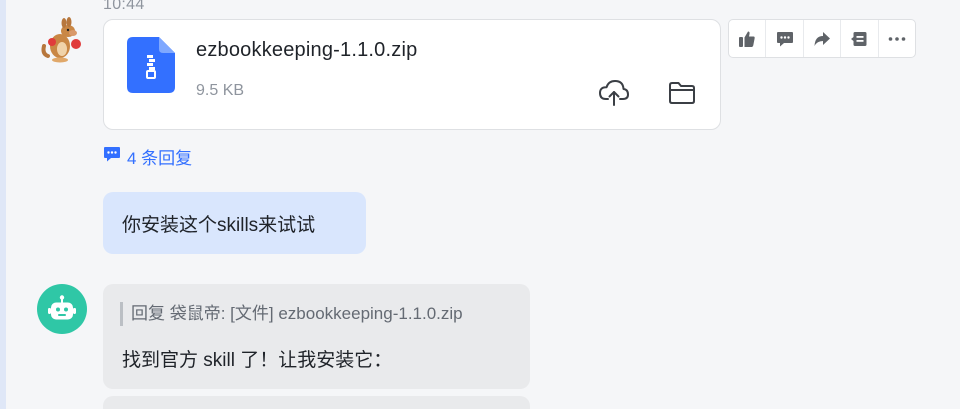 The image size is (960, 409). What do you see at coordinates (151, 67) in the screenshot?
I see `zip-file-icon` at bounding box center [151, 67].